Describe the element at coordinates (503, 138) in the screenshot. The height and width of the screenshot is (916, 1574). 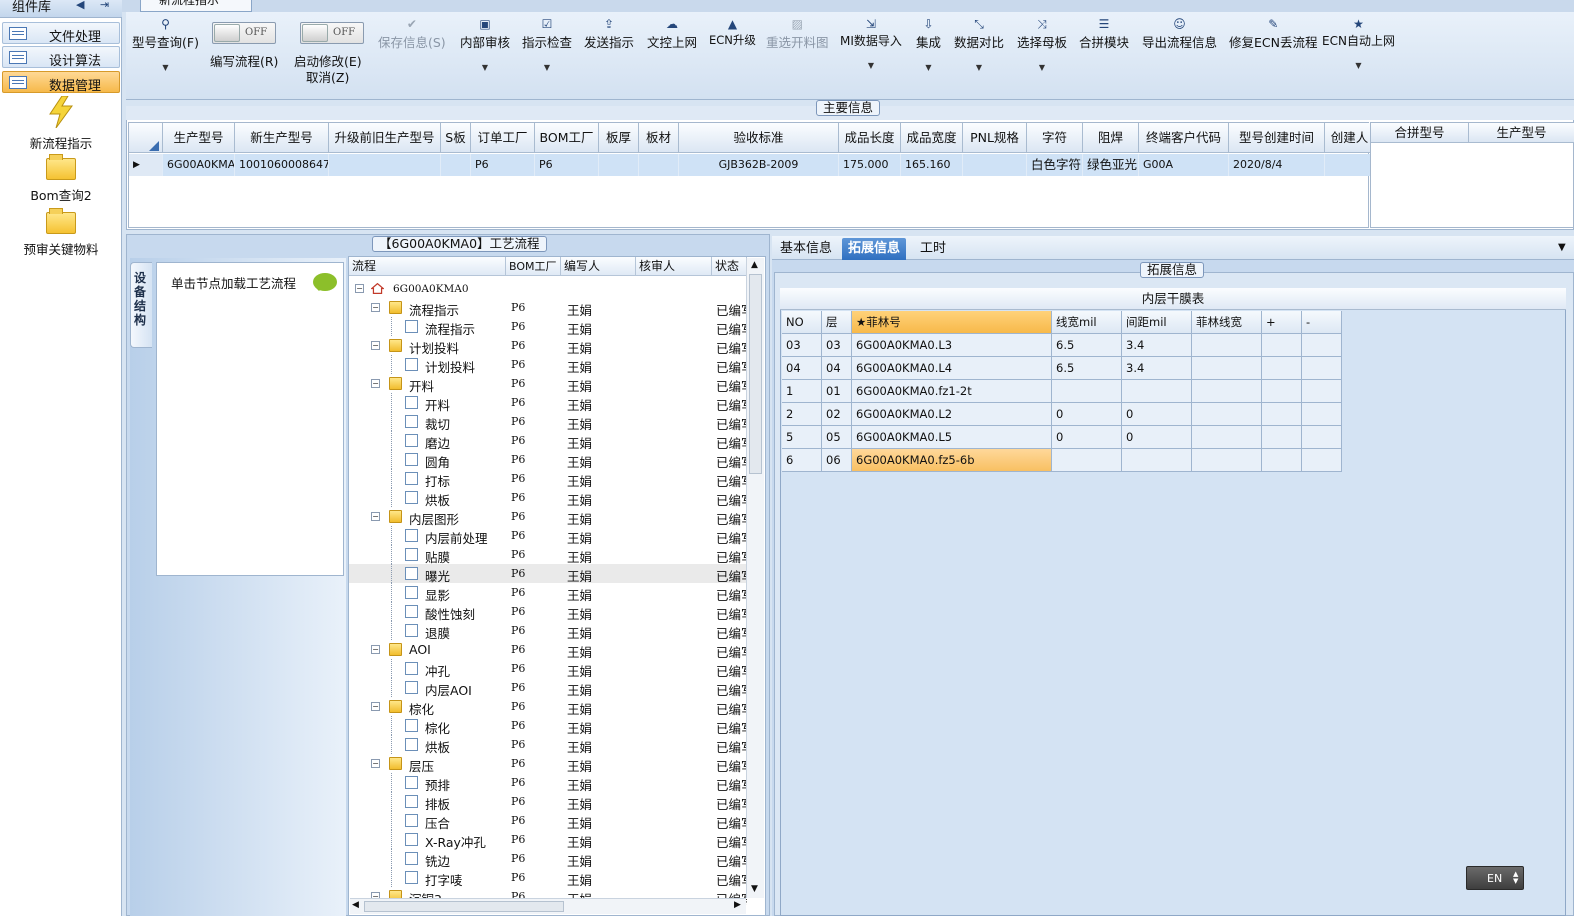
I see `main-info-column-header: 订单工厂` at that location.